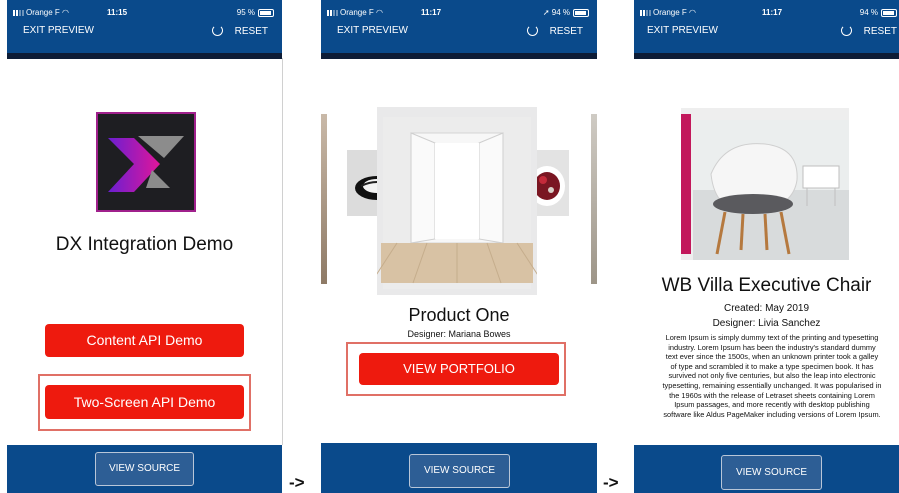  Describe the element at coordinates (566, 12) in the screenshot. I see `status-battery: ➚ 94 %` at that location.